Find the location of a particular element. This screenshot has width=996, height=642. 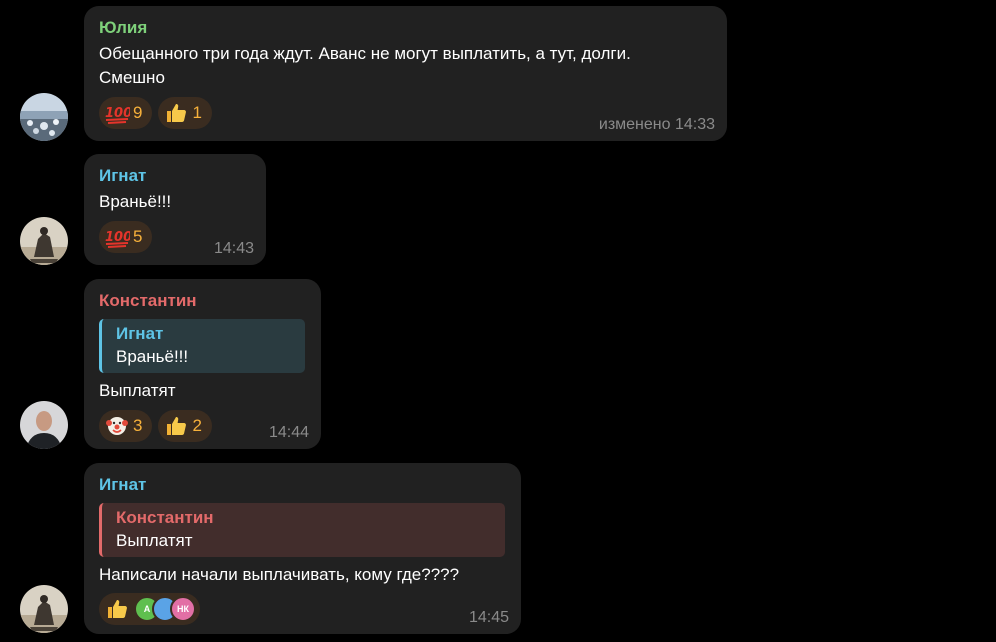

message-text: Враньё!!! is located at coordinates (135, 201).